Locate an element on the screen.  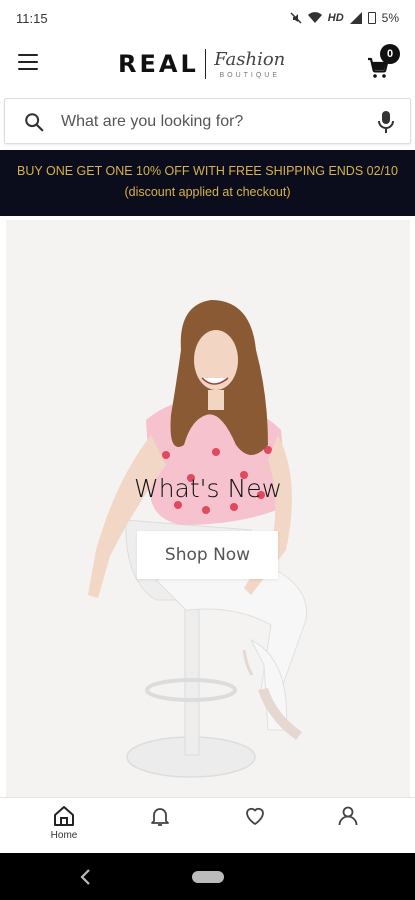
signal-icon is located at coordinates (355, 18).